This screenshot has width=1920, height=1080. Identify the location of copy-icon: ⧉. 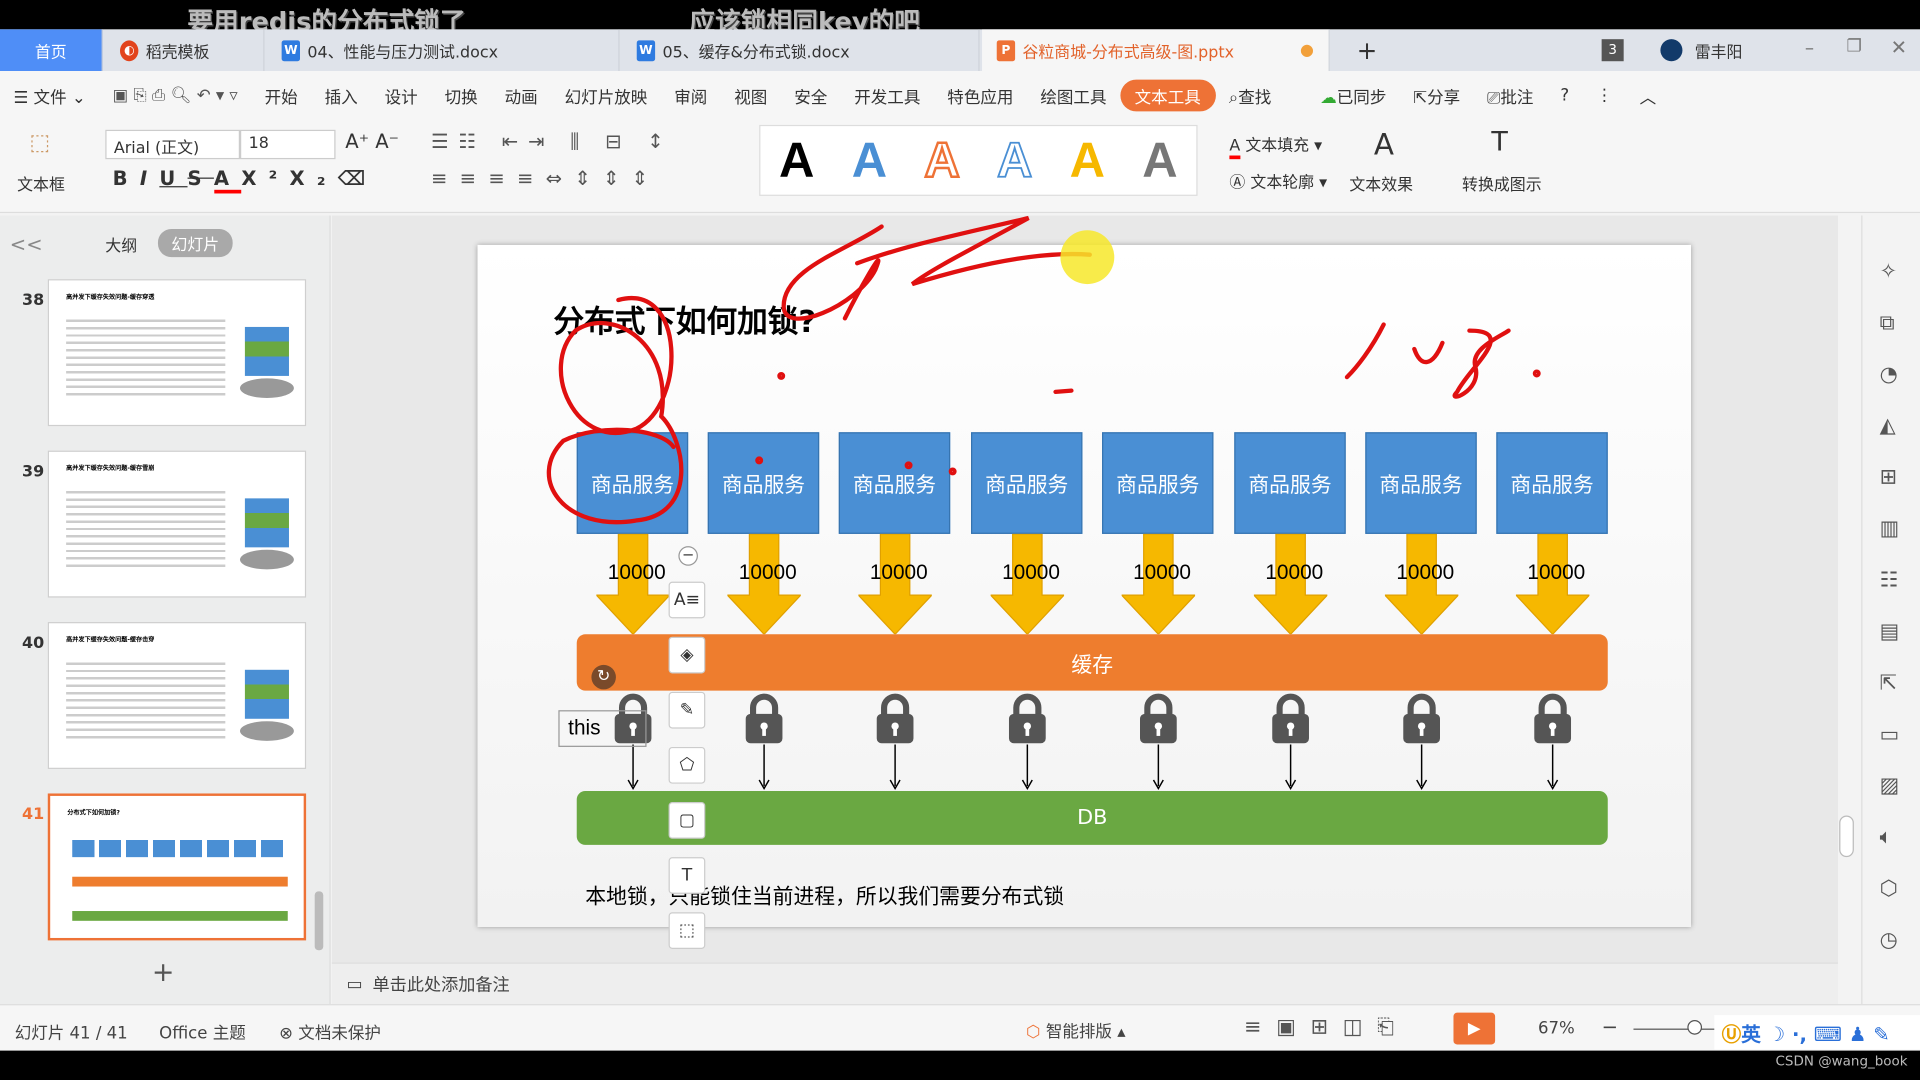
(1887, 323).